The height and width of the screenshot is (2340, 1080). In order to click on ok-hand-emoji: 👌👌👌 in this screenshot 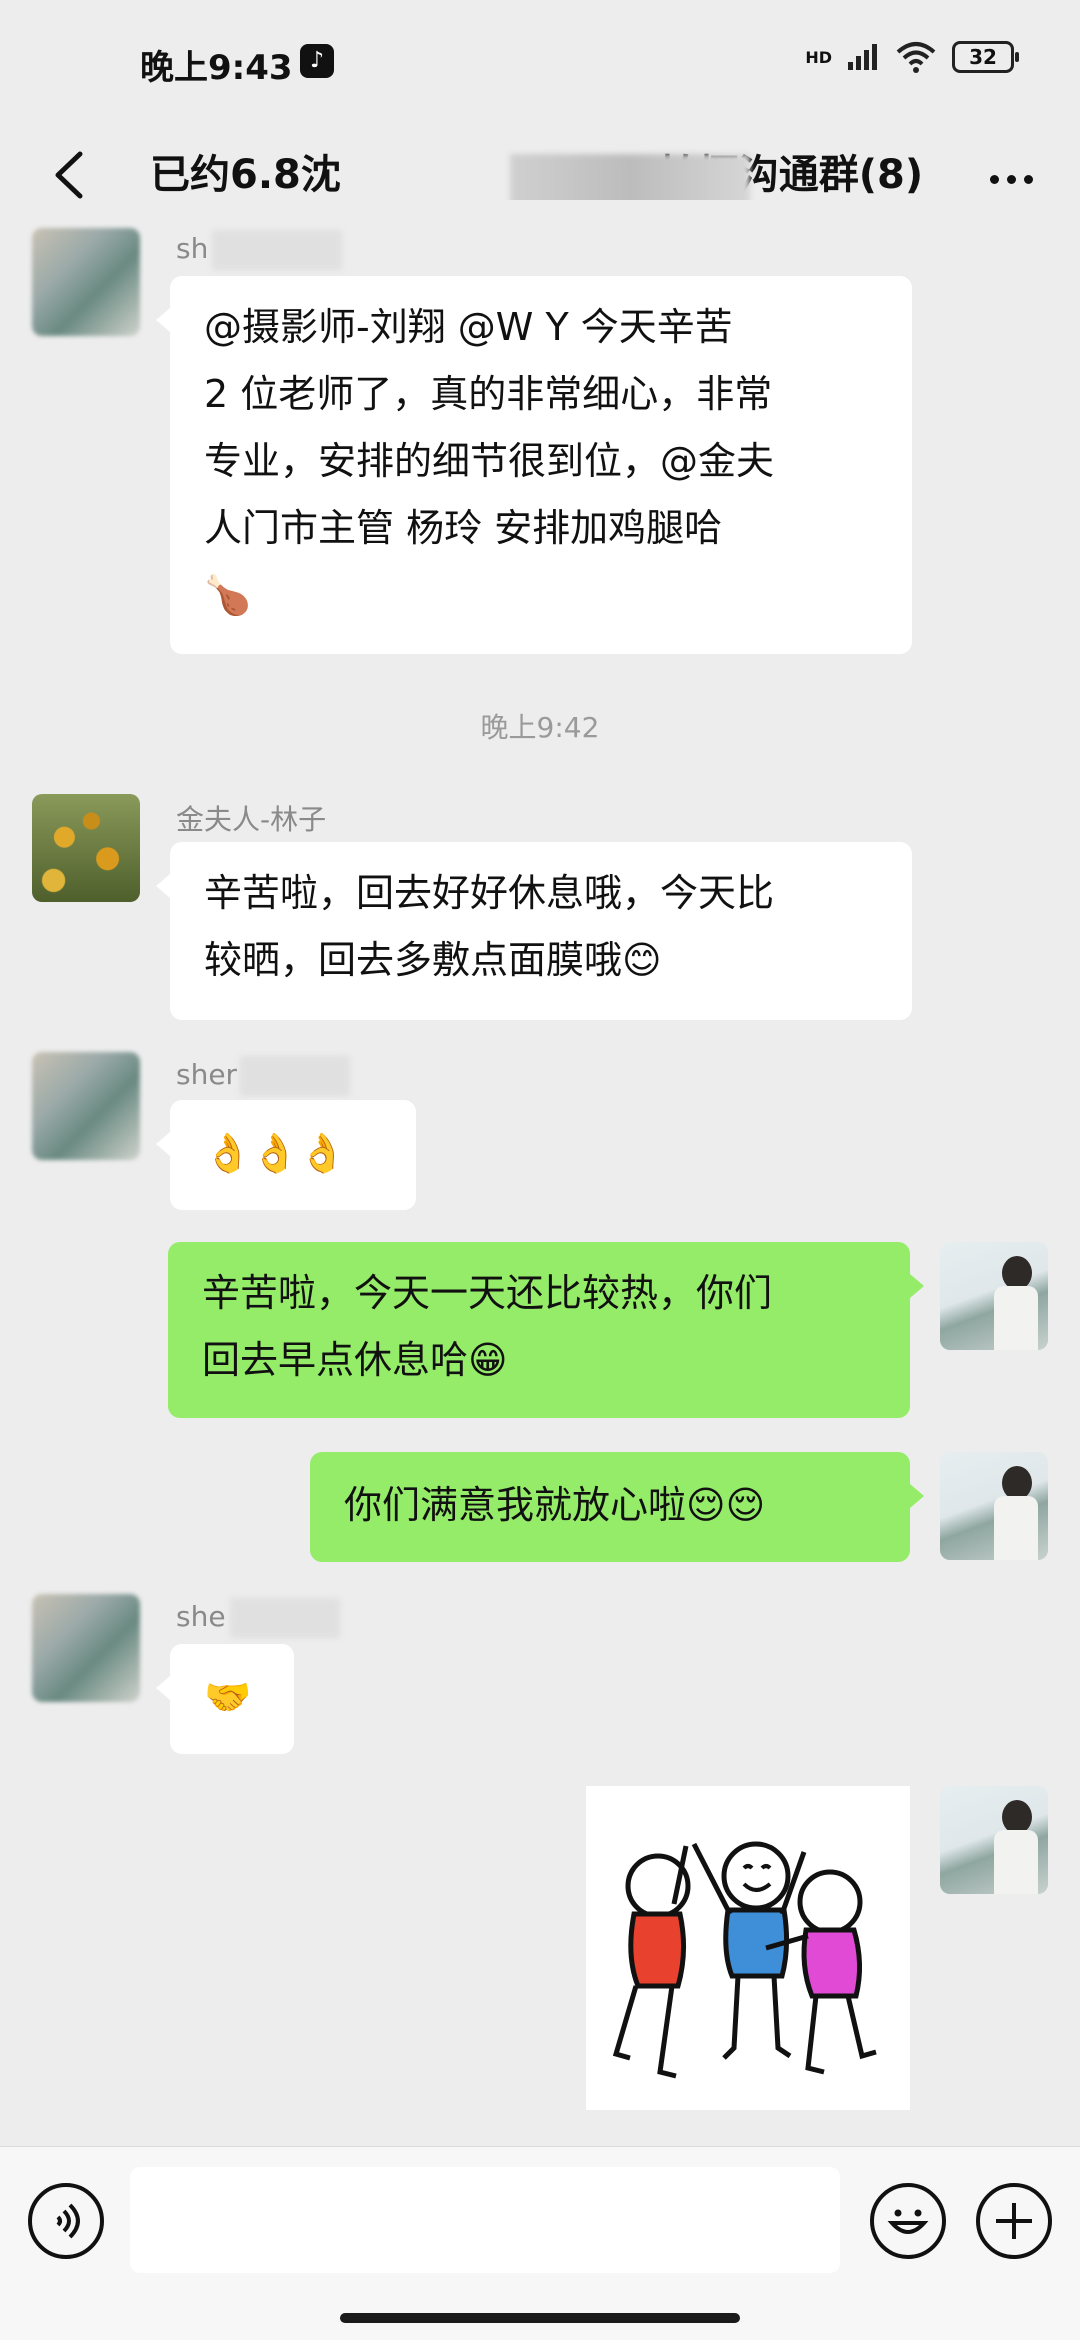, I will do `click(275, 1153)`.